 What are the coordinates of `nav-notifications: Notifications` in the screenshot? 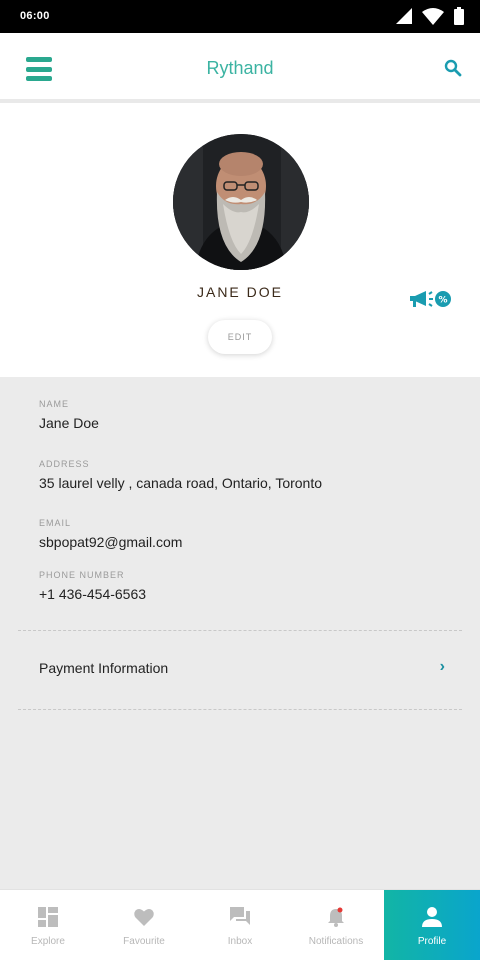 It's located at (336, 925).